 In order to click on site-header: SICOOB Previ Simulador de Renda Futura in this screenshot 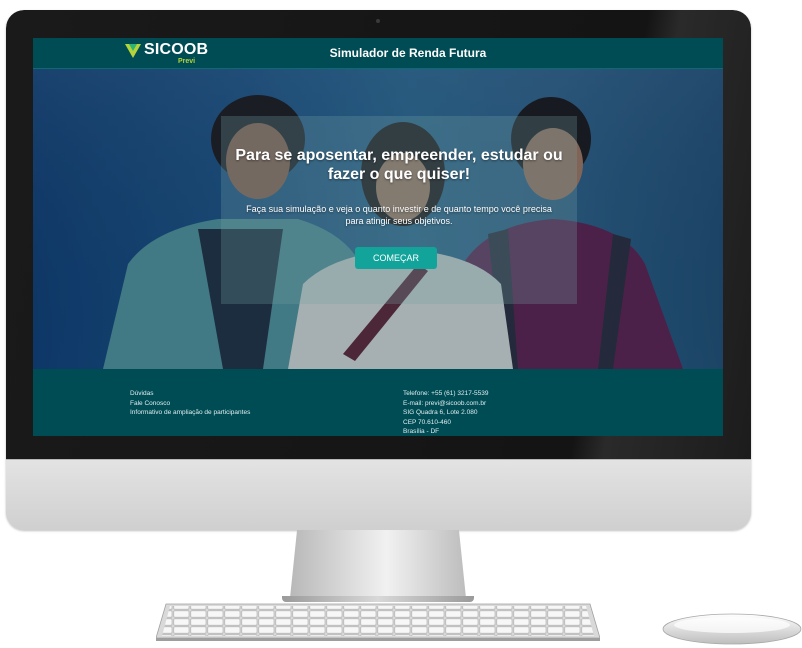, I will do `click(378, 53)`.